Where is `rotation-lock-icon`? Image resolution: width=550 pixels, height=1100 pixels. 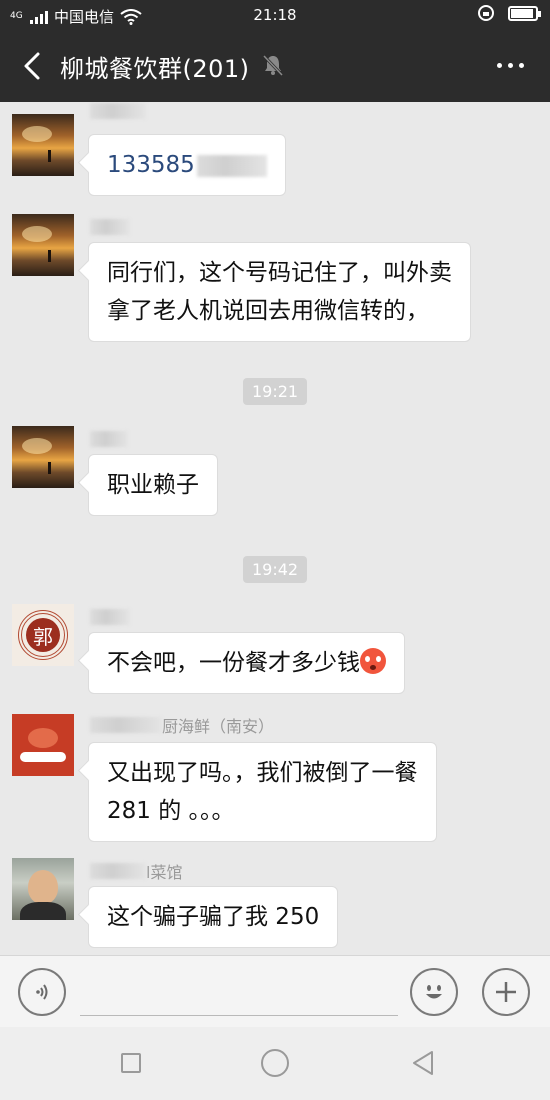 rotation-lock-icon is located at coordinates (486, 13).